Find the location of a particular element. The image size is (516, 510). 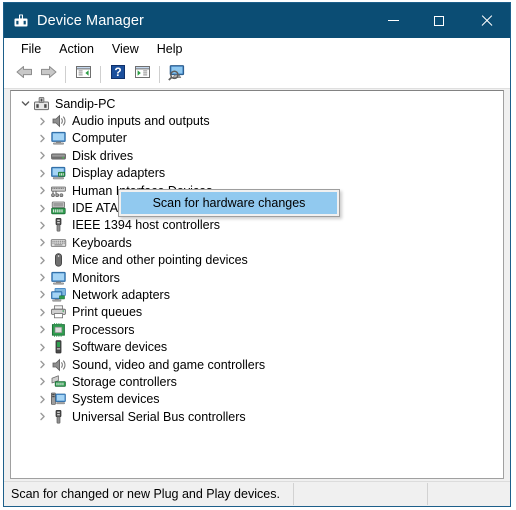

tree-row-print-queues: Print queues is located at coordinates (257, 312).